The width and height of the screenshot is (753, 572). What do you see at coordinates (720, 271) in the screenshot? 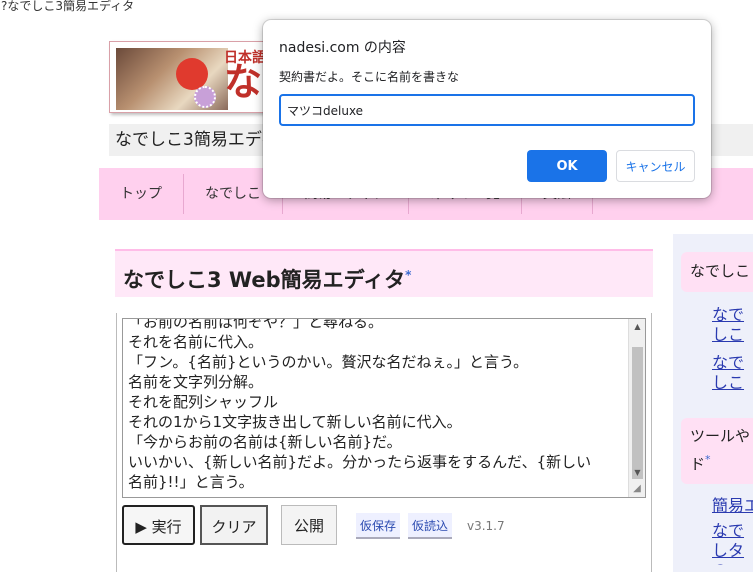
I see `sidebar-box-title: なでしこ` at bounding box center [720, 271].